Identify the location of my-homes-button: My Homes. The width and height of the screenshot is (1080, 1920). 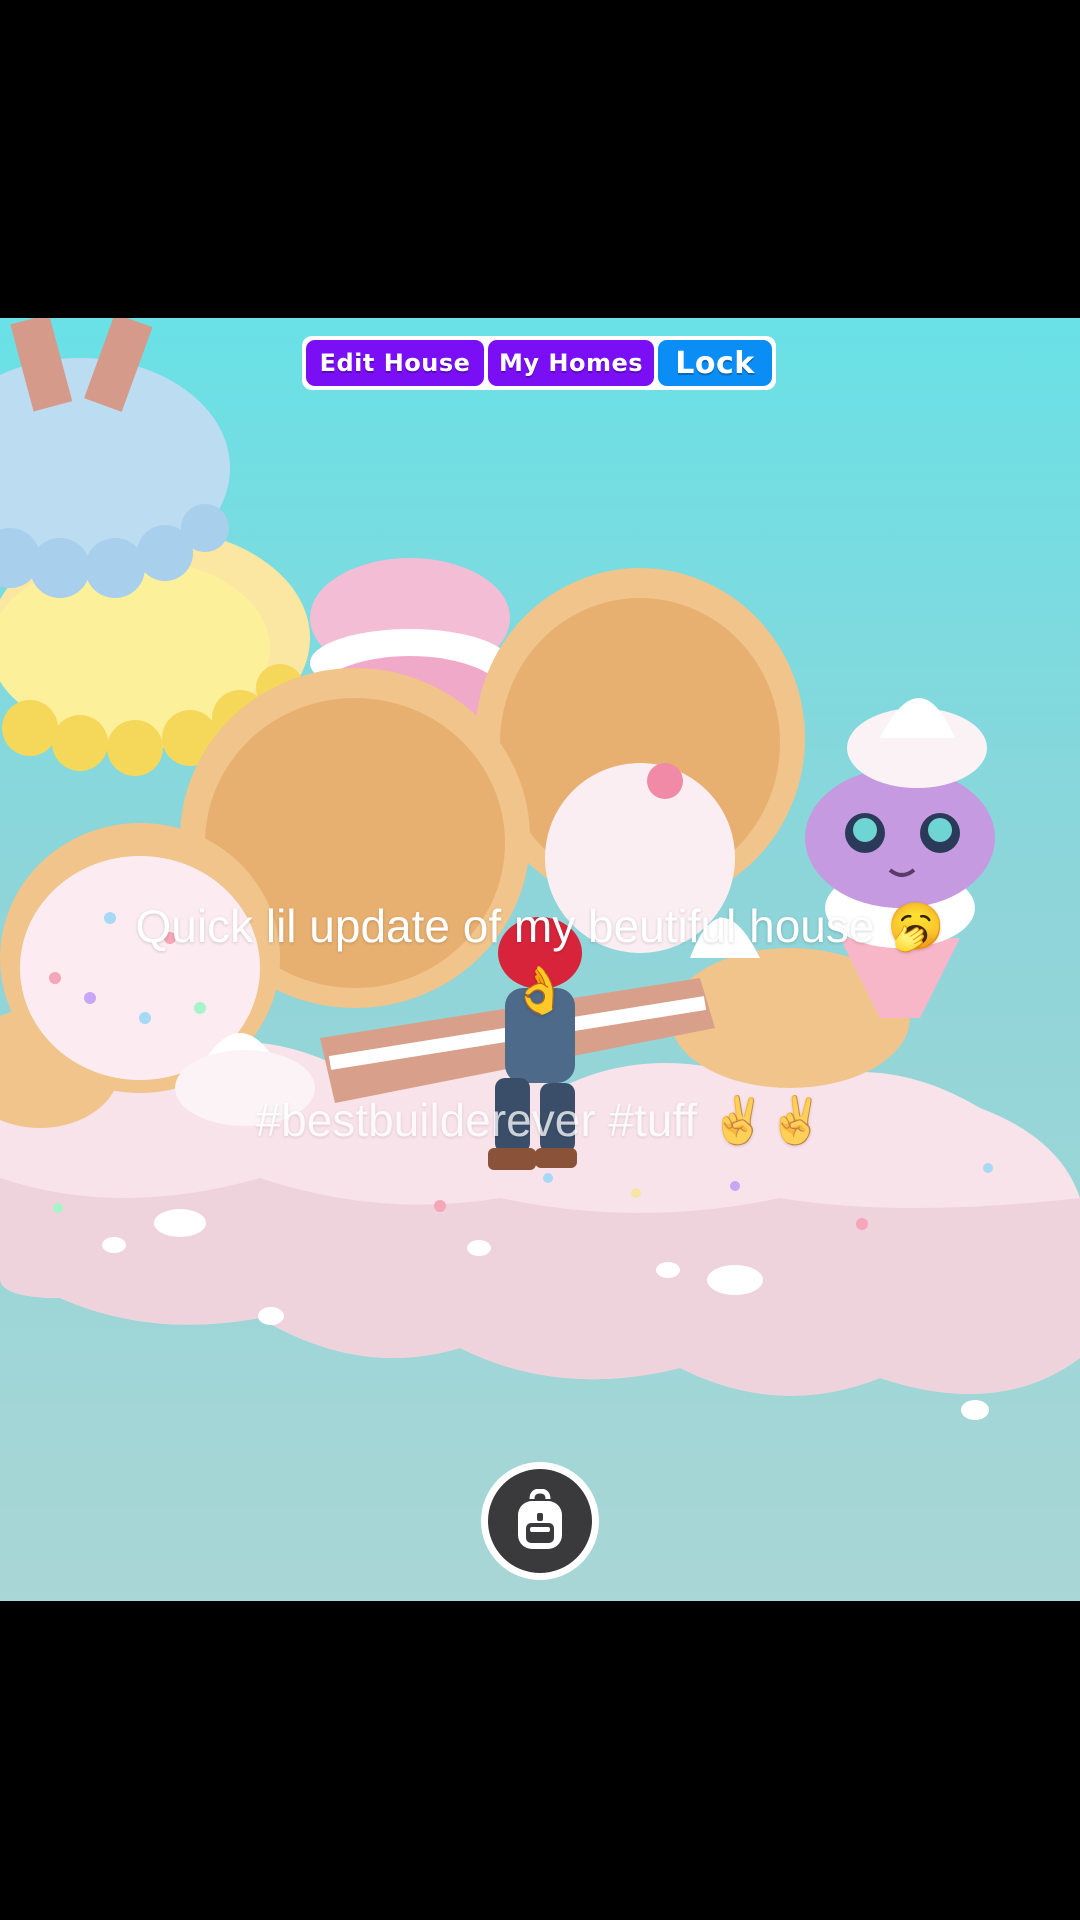
(571, 363).